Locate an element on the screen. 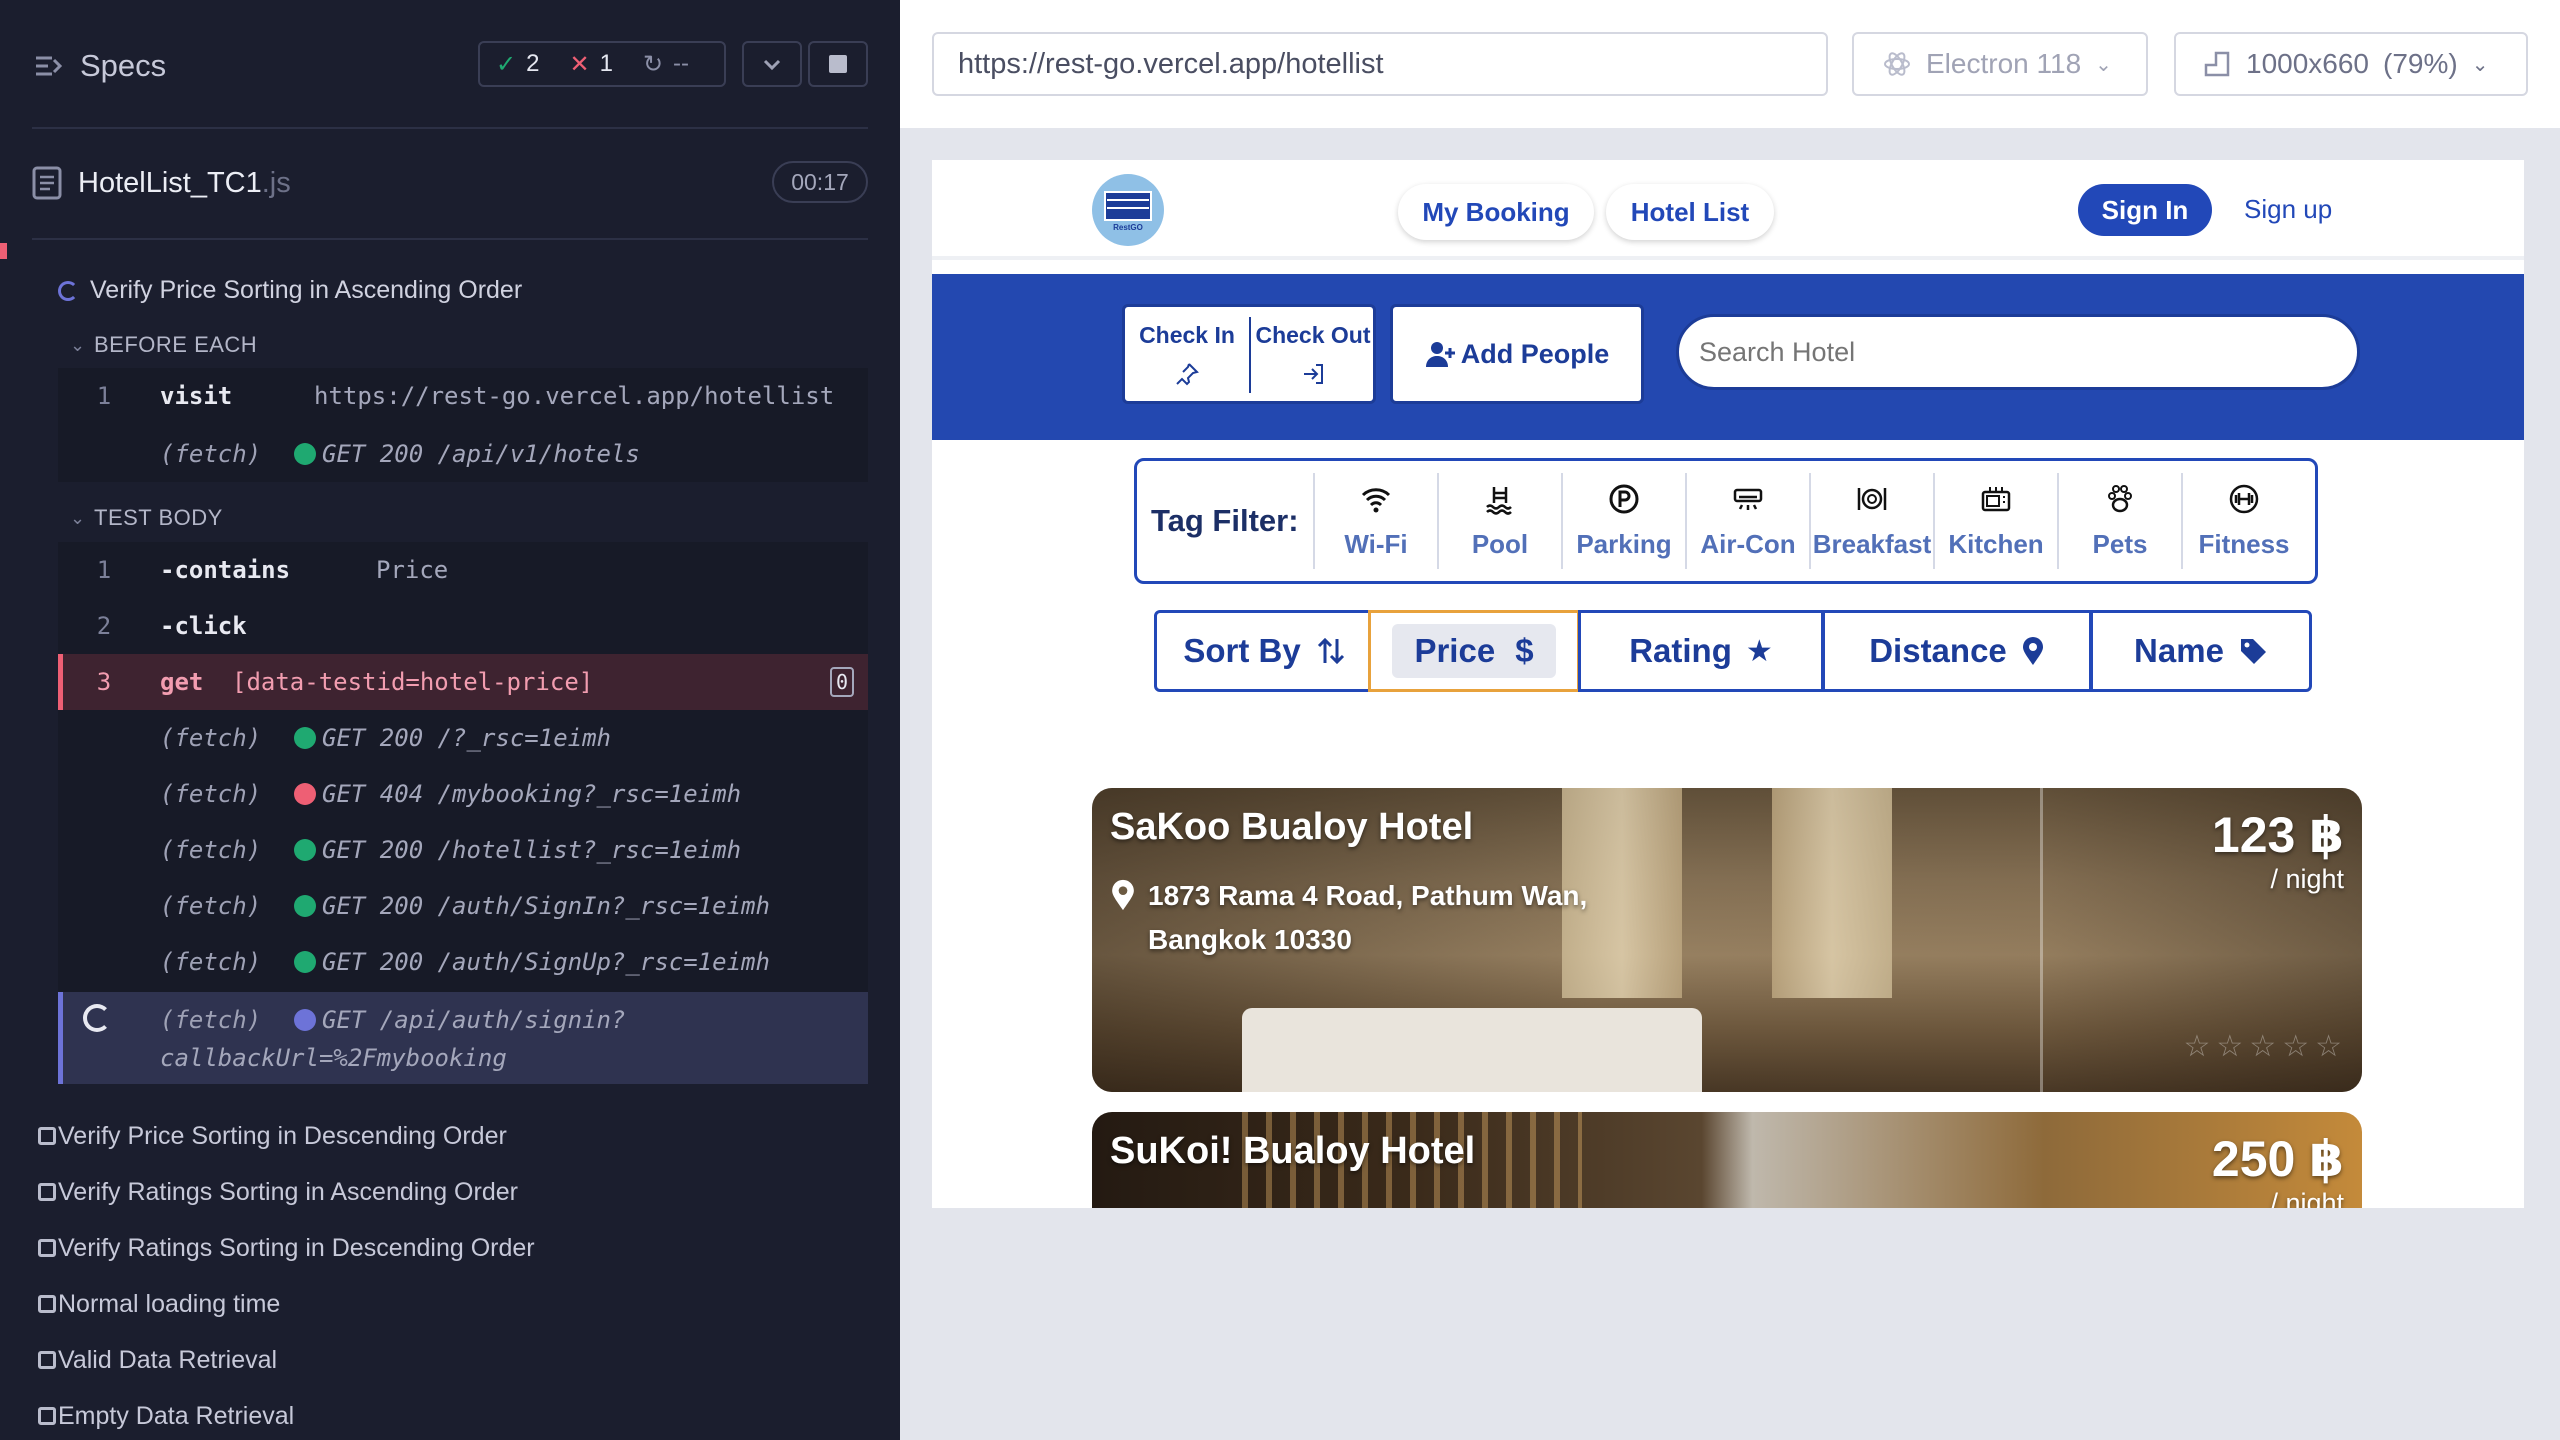  dumbbell-icon is located at coordinates (2244, 498).